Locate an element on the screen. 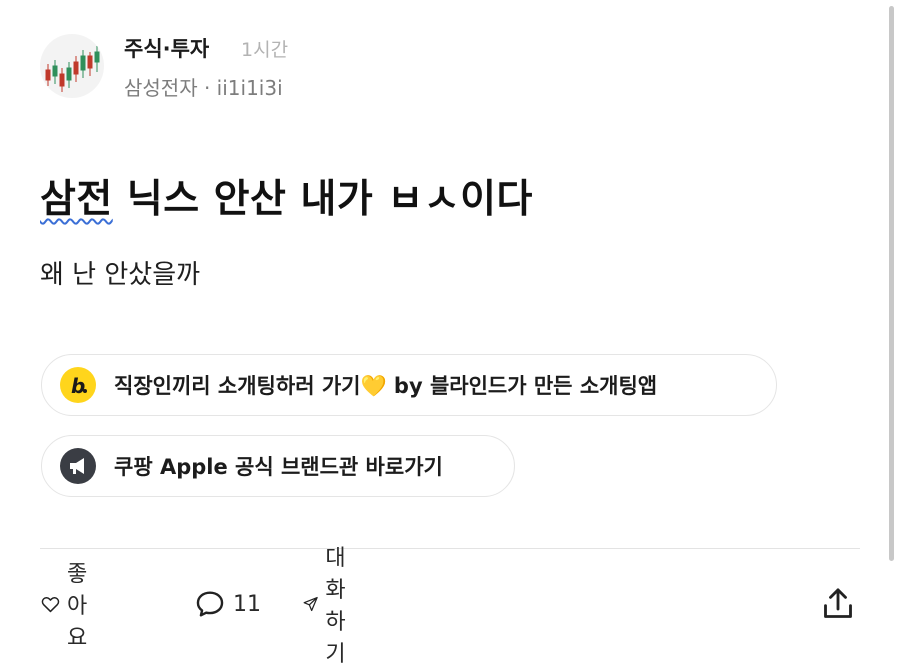  post-body: 왜 난 안샀을까 is located at coordinates (120, 275).